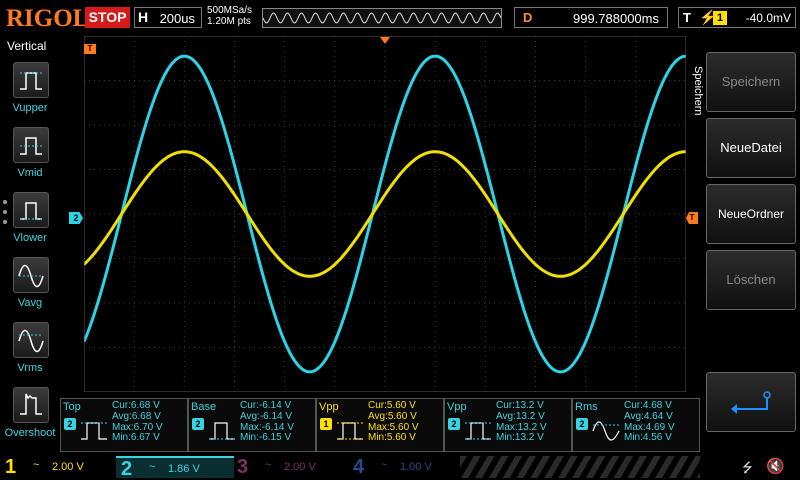 Image resolution: width=800 pixels, height=480 pixels. I want to click on menu-item-vupper: Vupper, so click(30, 94).